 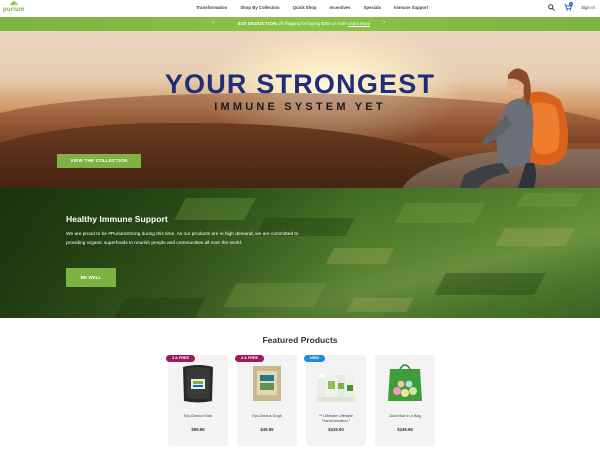 What do you see at coordinates (300, 107) in the screenshot?
I see `hero-title-line2: IMMUNE SYSTEM YET` at bounding box center [300, 107].